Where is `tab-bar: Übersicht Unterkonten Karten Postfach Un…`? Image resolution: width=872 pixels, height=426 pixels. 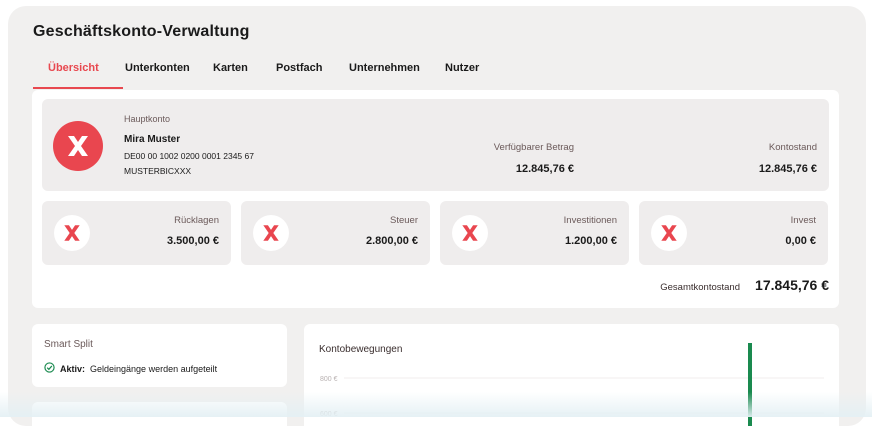
tab-bar: Übersicht Unterkonten Karten Postfach Un… is located at coordinates (269, 72).